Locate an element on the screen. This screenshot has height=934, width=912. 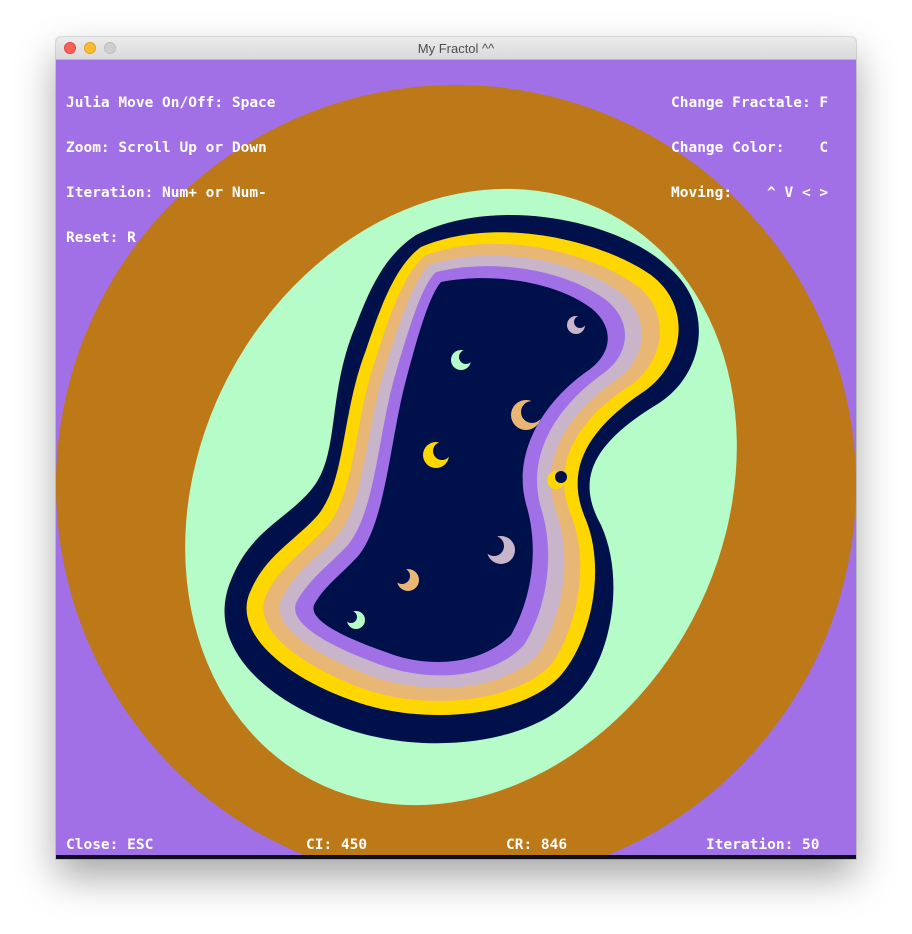
help-moving: Moving: ^ V < > is located at coordinates (750, 193).